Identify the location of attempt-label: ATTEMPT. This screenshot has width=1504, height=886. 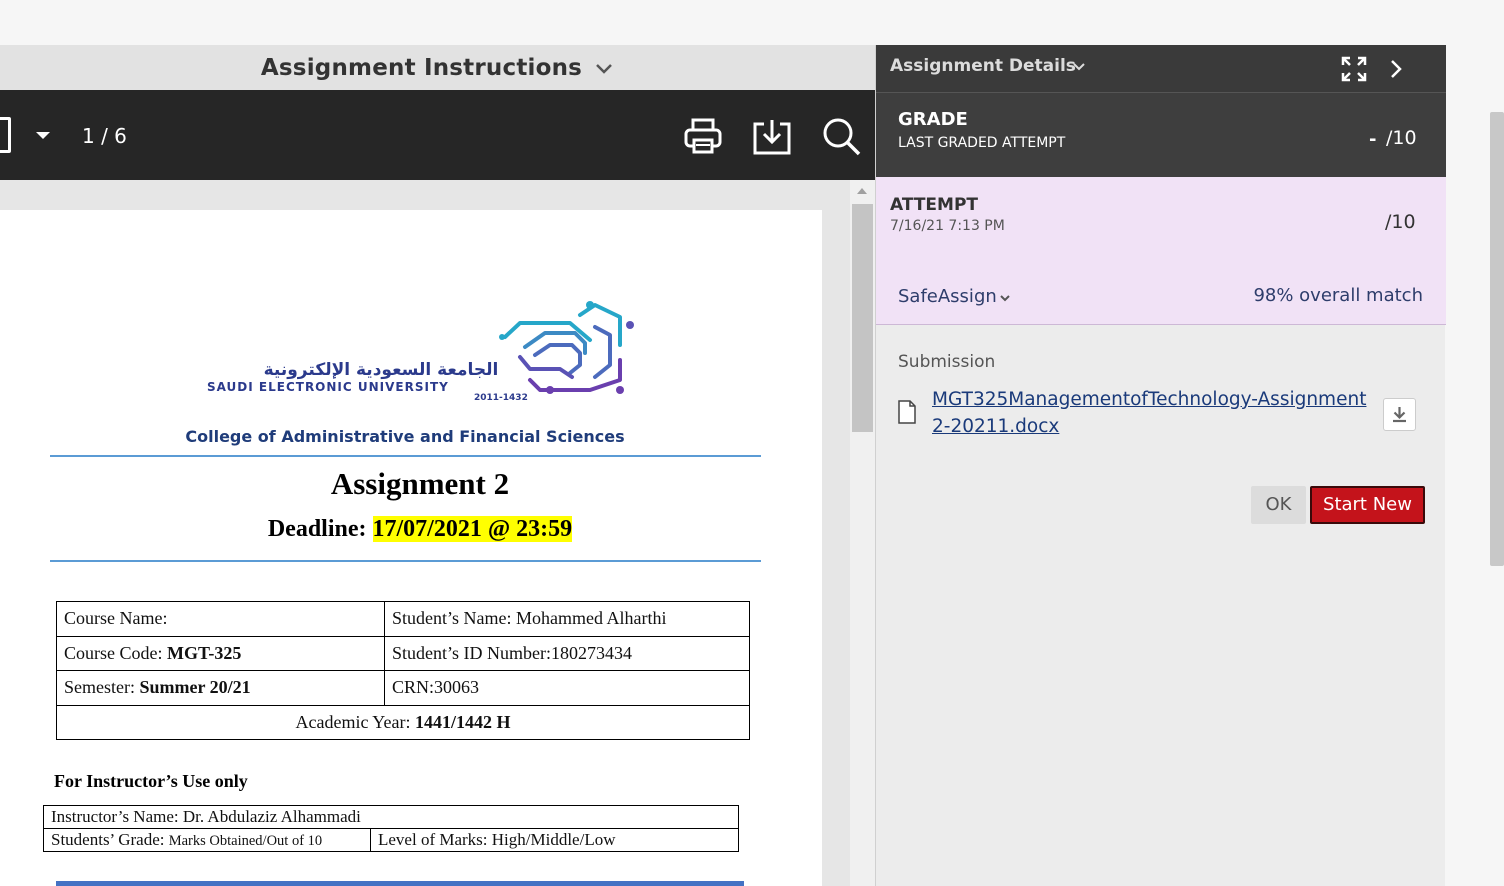
(934, 205).